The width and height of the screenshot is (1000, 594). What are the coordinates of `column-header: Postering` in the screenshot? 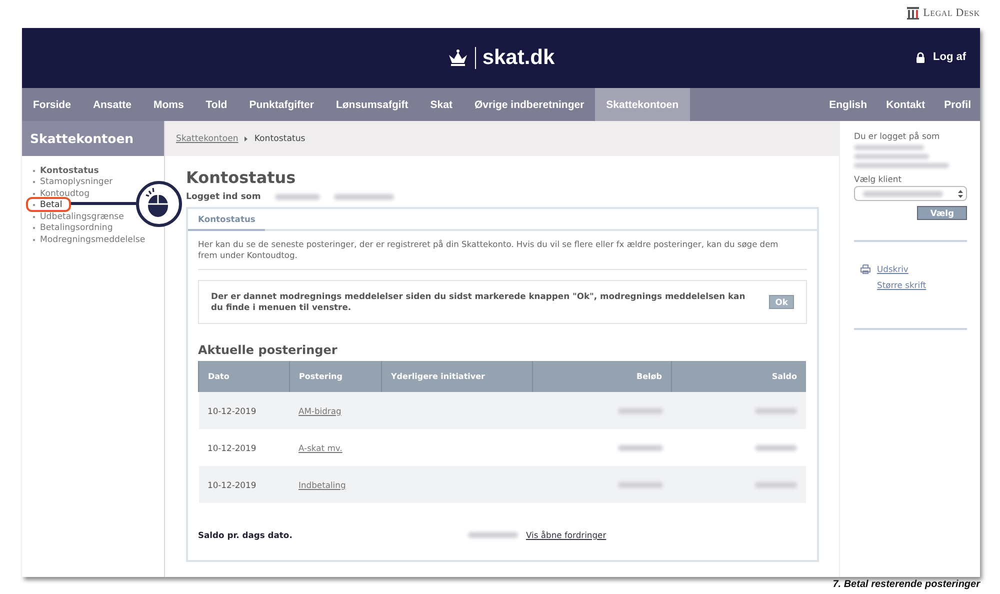 It's located at (336, 376).